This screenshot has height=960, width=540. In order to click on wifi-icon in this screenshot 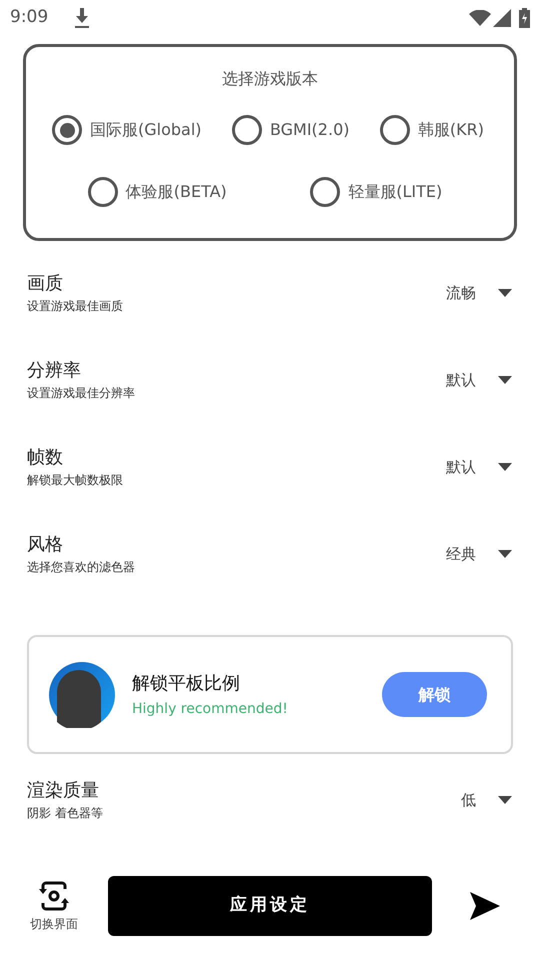, I will do `click(480, 18)`.